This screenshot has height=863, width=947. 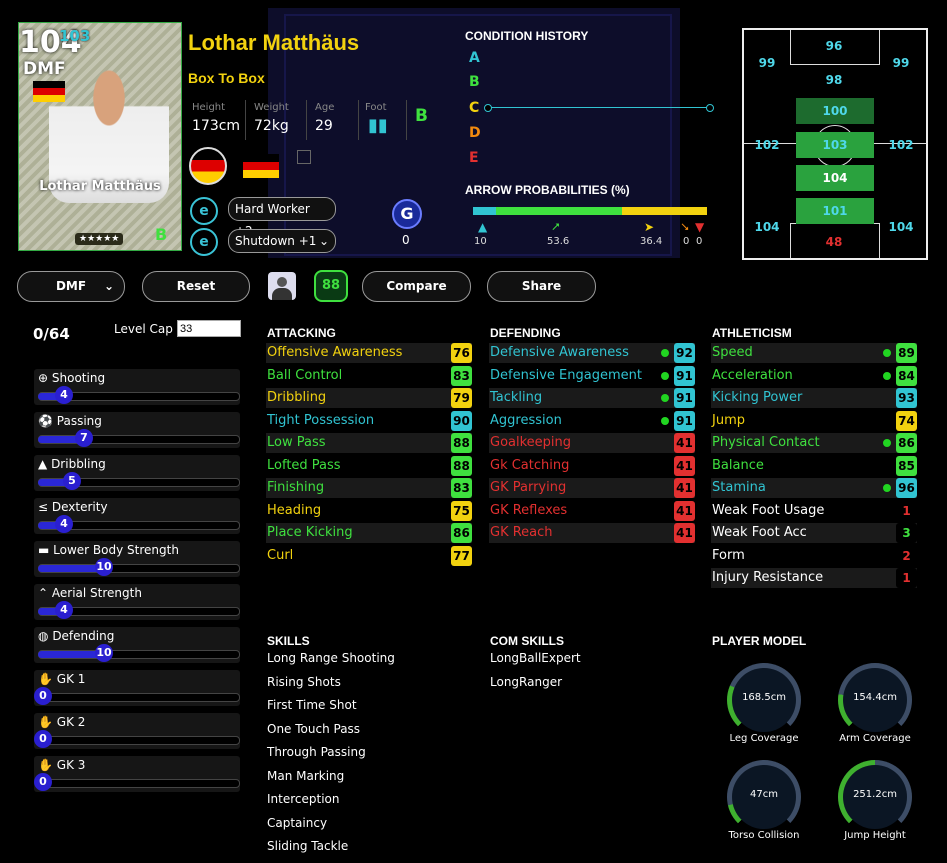 I want to click on progression-icon: ≤, so click(x=43, y=507).